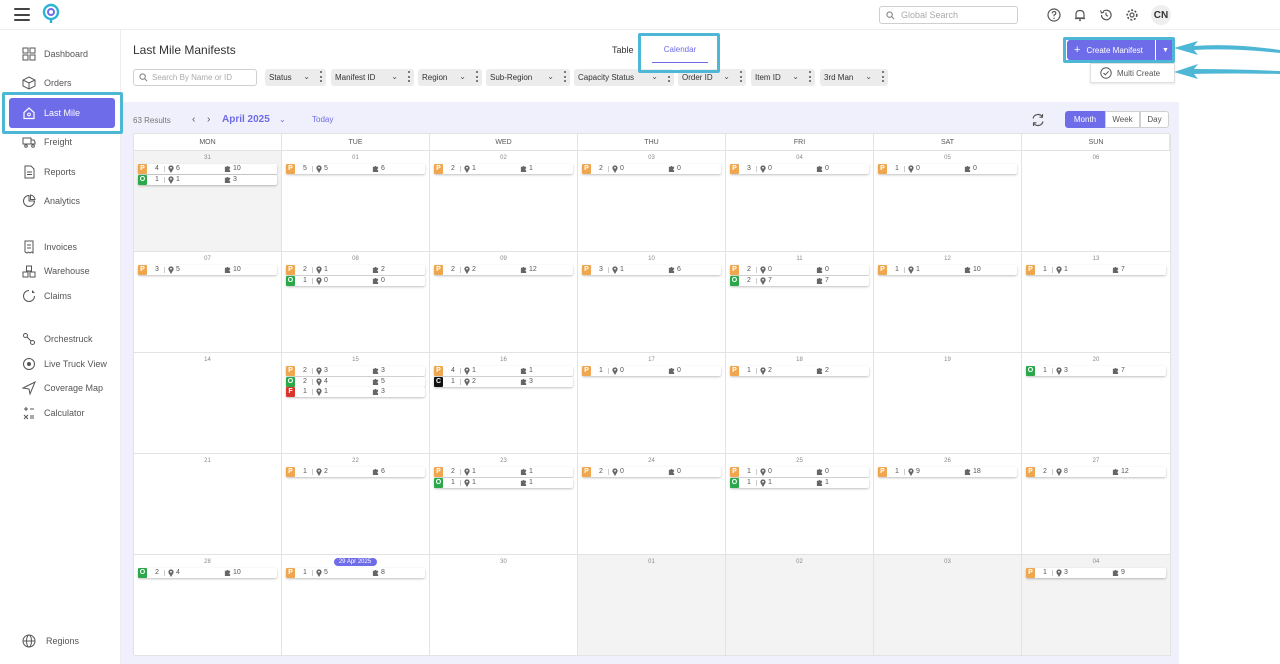 The width and height of the screenshot is (1280, 664). Describe the element at coordinates (322, 119) in the screenshot. I see `today-button: Today` at that location.